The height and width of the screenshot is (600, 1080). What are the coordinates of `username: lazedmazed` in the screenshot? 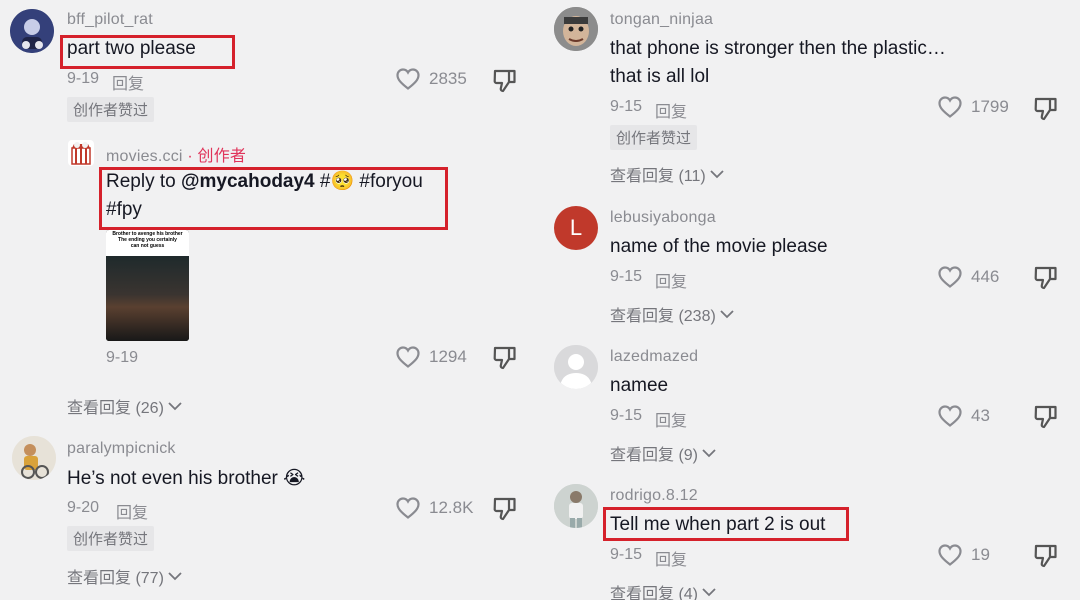 It's located at (654, 357).